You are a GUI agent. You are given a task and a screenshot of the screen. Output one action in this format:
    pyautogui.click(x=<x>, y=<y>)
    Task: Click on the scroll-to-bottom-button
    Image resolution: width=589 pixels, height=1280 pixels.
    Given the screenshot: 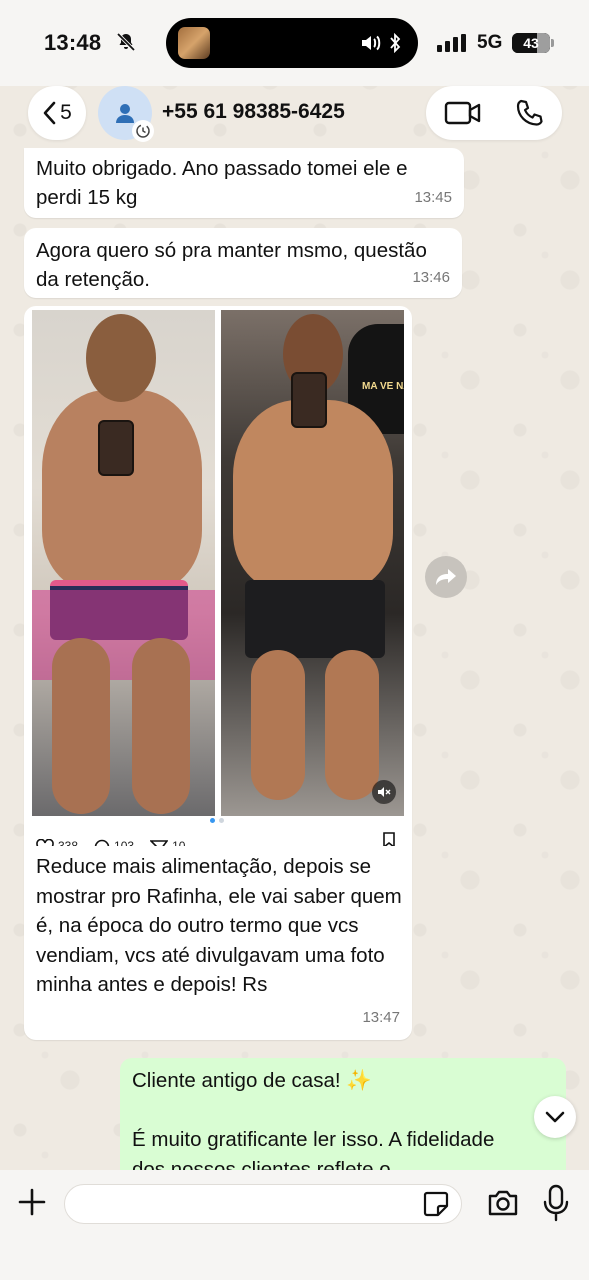 What is the action you would take?
    pyautogui.click(x=555, y=1117)
    